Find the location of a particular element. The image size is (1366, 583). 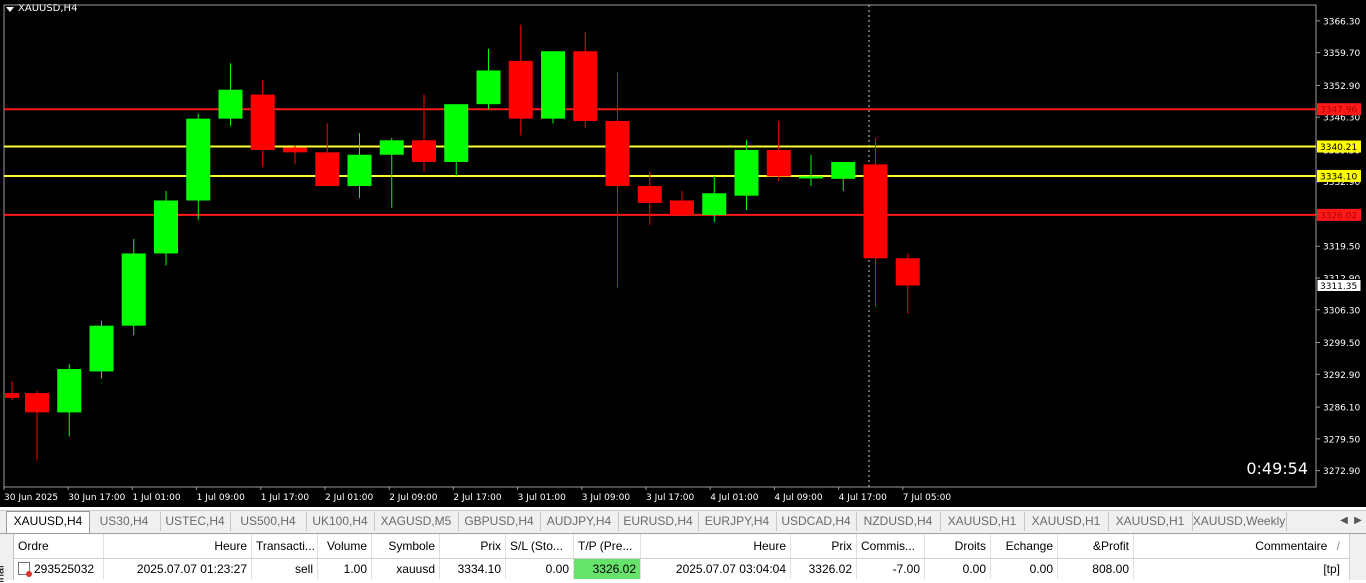

time-axis-label: 3 Jul 17:00 is located at coordinates (670, 498).